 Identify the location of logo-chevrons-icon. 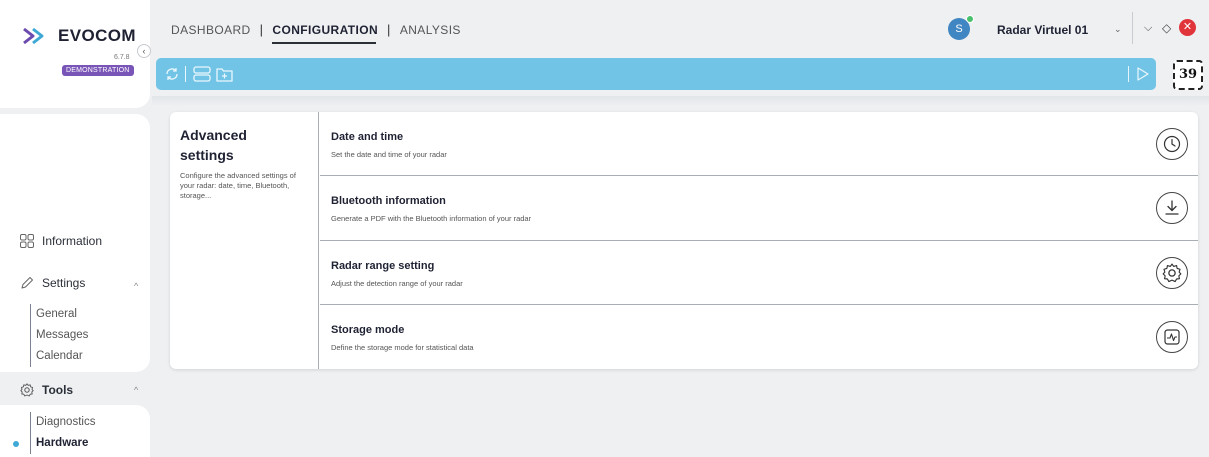
(33, 36).